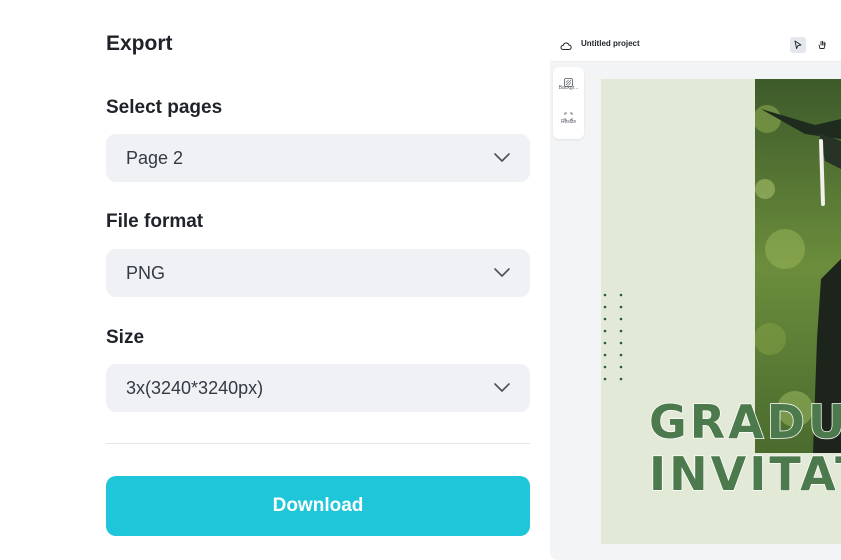 This screenshot has height=560, width=841. I want to click on resize-icon, so click(568, 114).